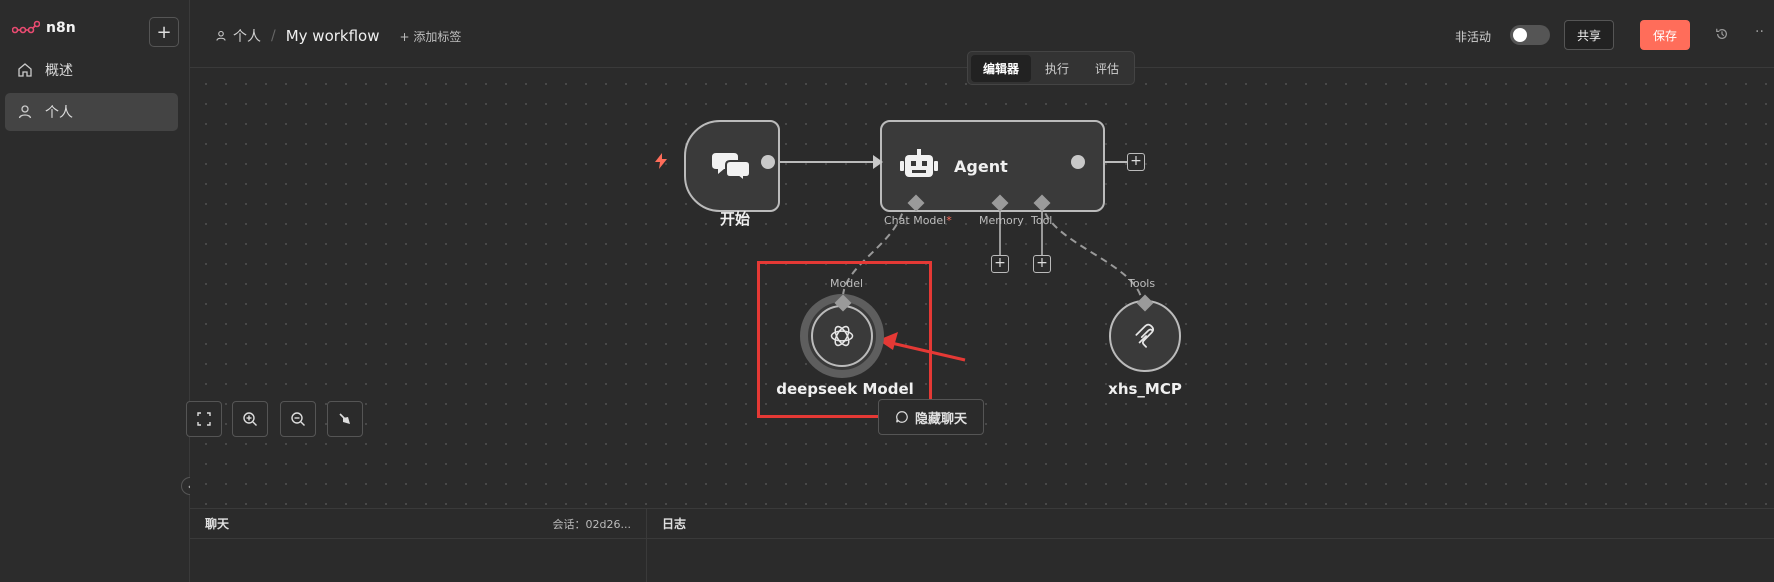 This screenshot has height=582, width=1774. What do you see at coordinates (1001, 68) in the screenshot?
I see `tab-editor: 编辑器` at bounding box center [1001, 68].